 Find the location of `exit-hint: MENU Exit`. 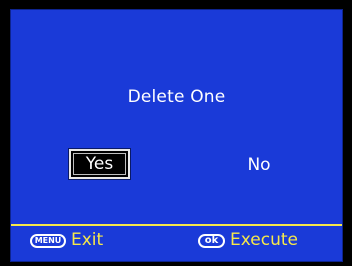

exit-hint: MENU Exit is located at coordinates (66, 240).